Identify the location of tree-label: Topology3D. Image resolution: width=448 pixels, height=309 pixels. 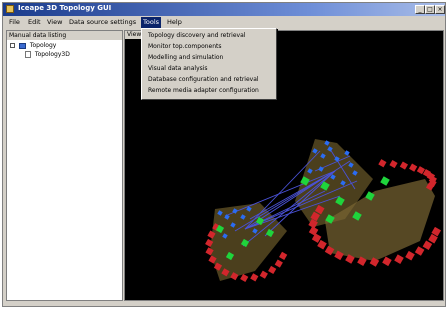
(52, 54).